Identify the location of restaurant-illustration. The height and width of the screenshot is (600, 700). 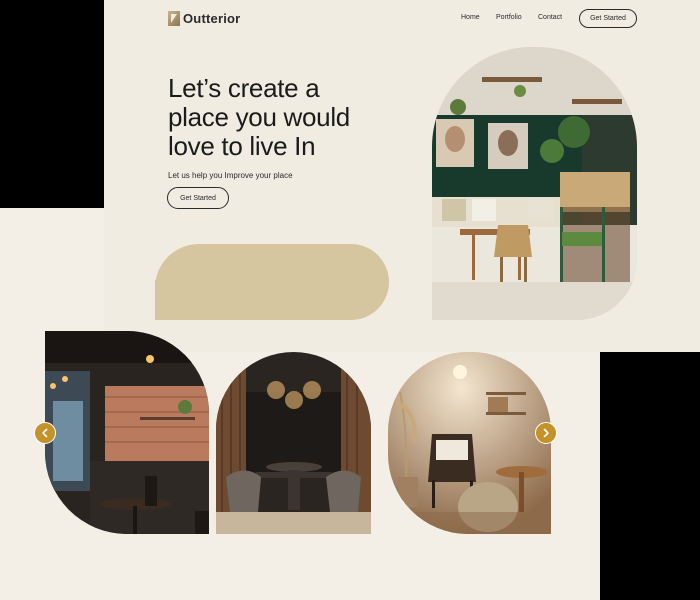
(127, 432).